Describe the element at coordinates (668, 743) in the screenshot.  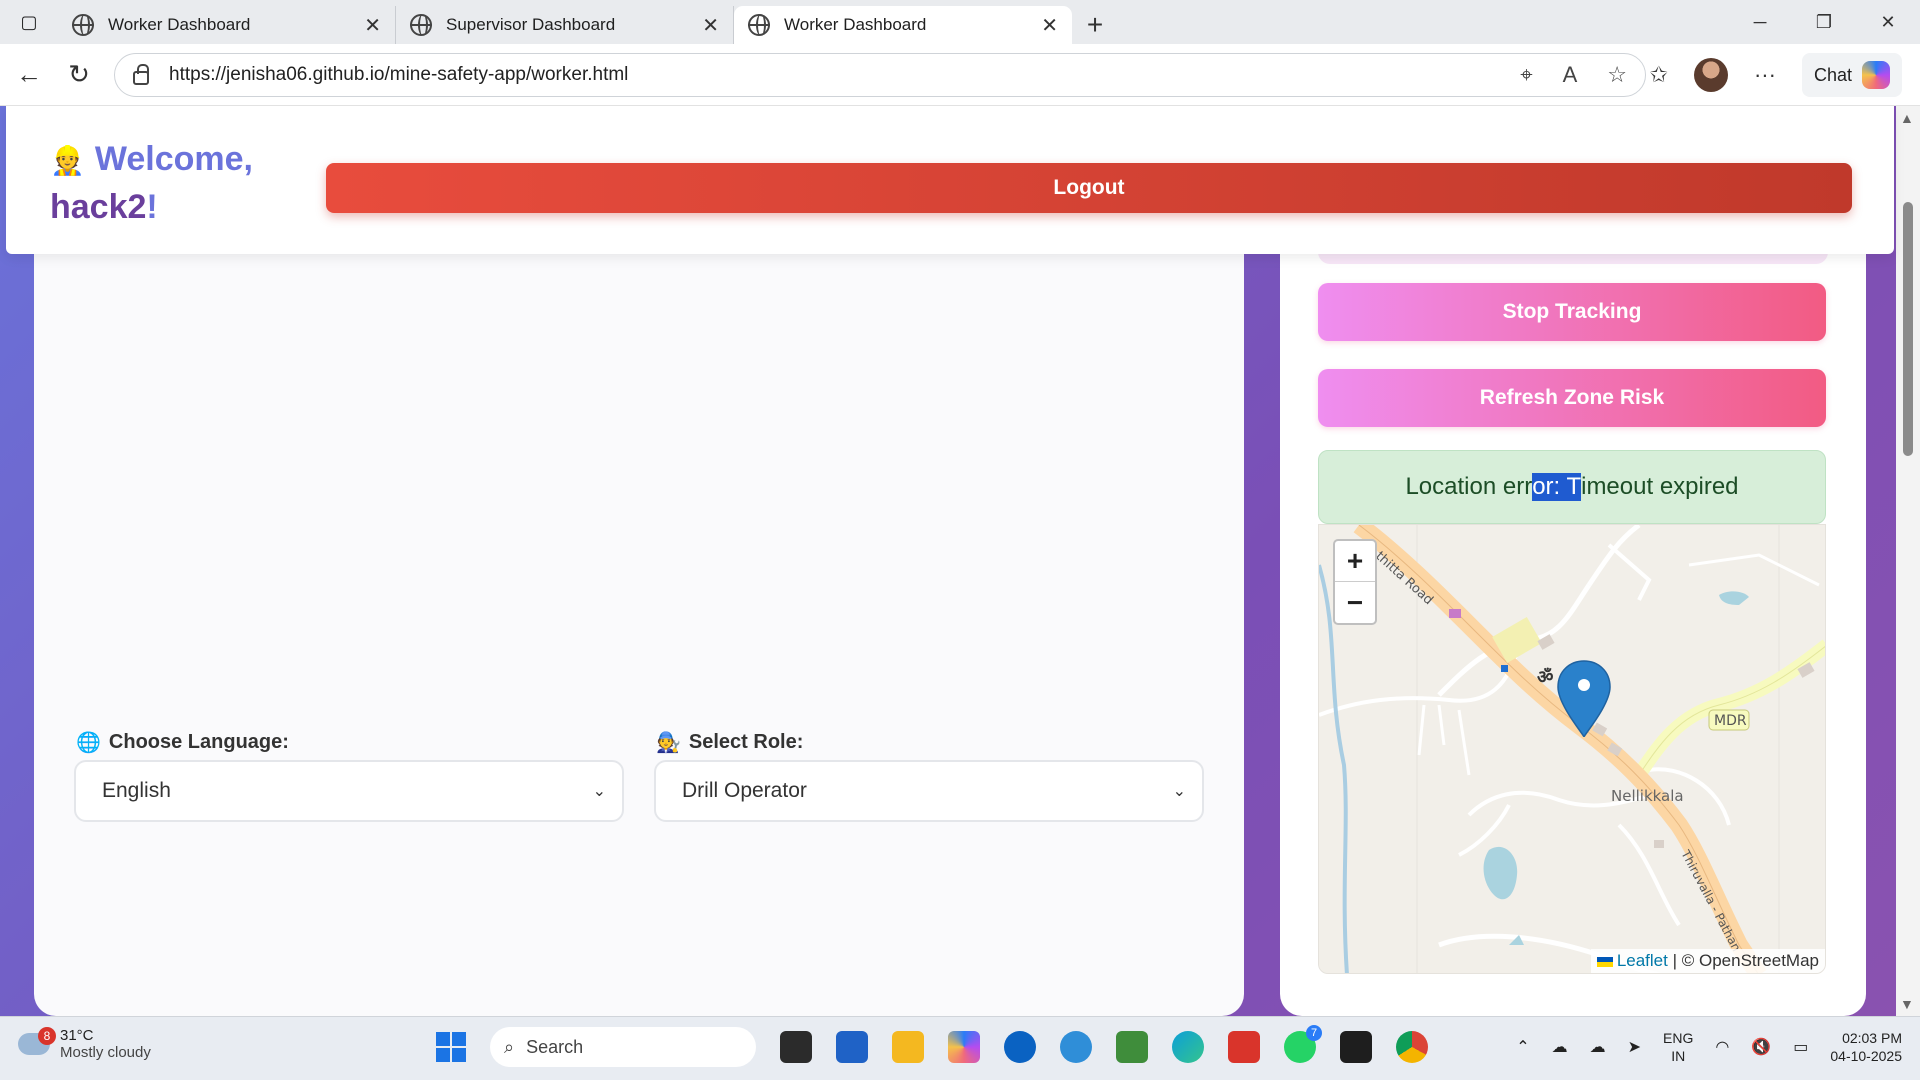
I see `worker-role-icon: 🧑‍🔧` at that location.